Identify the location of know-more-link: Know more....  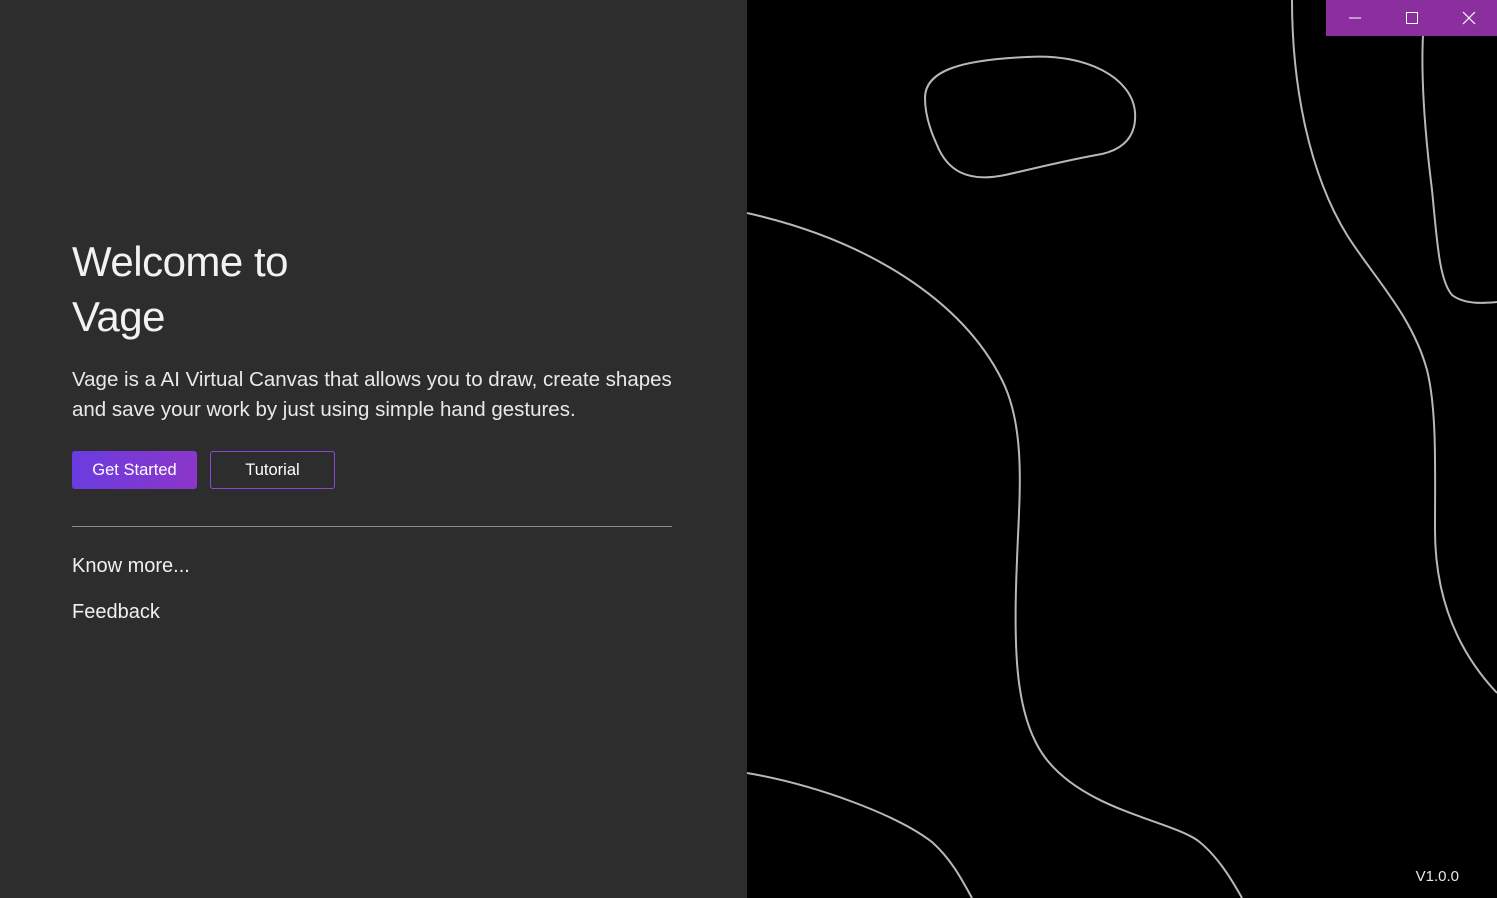
(372, 566).